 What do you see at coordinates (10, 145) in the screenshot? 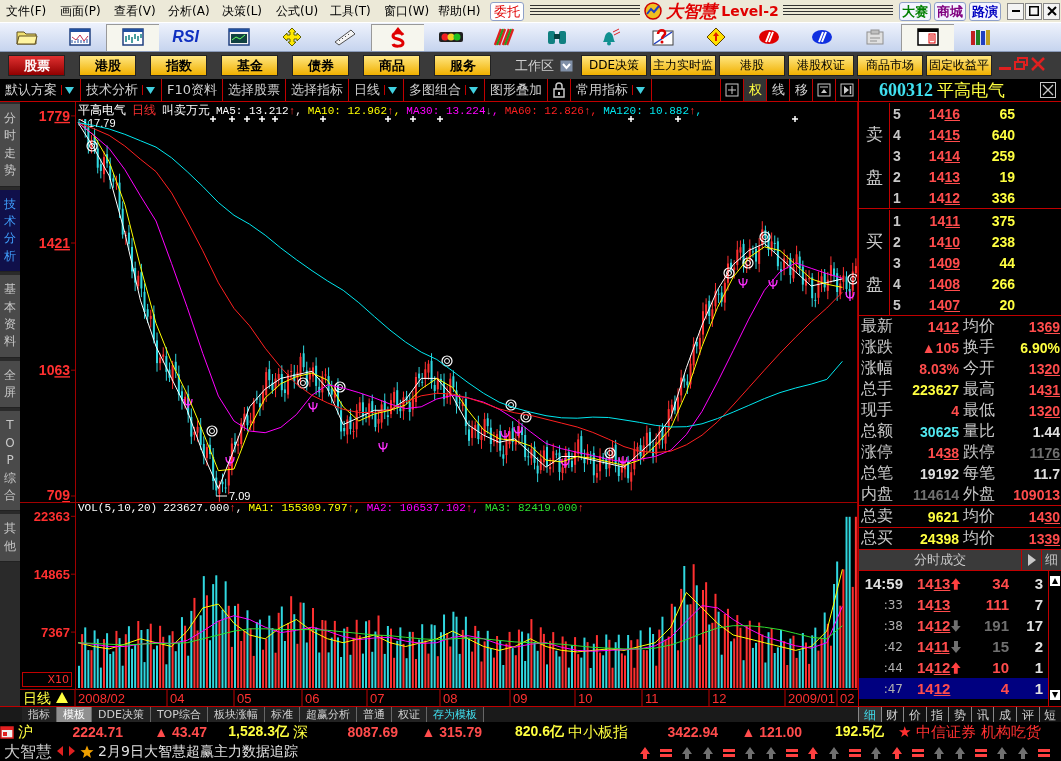
I see `side-tab: 分时走势` at bounding box center [10, 145].